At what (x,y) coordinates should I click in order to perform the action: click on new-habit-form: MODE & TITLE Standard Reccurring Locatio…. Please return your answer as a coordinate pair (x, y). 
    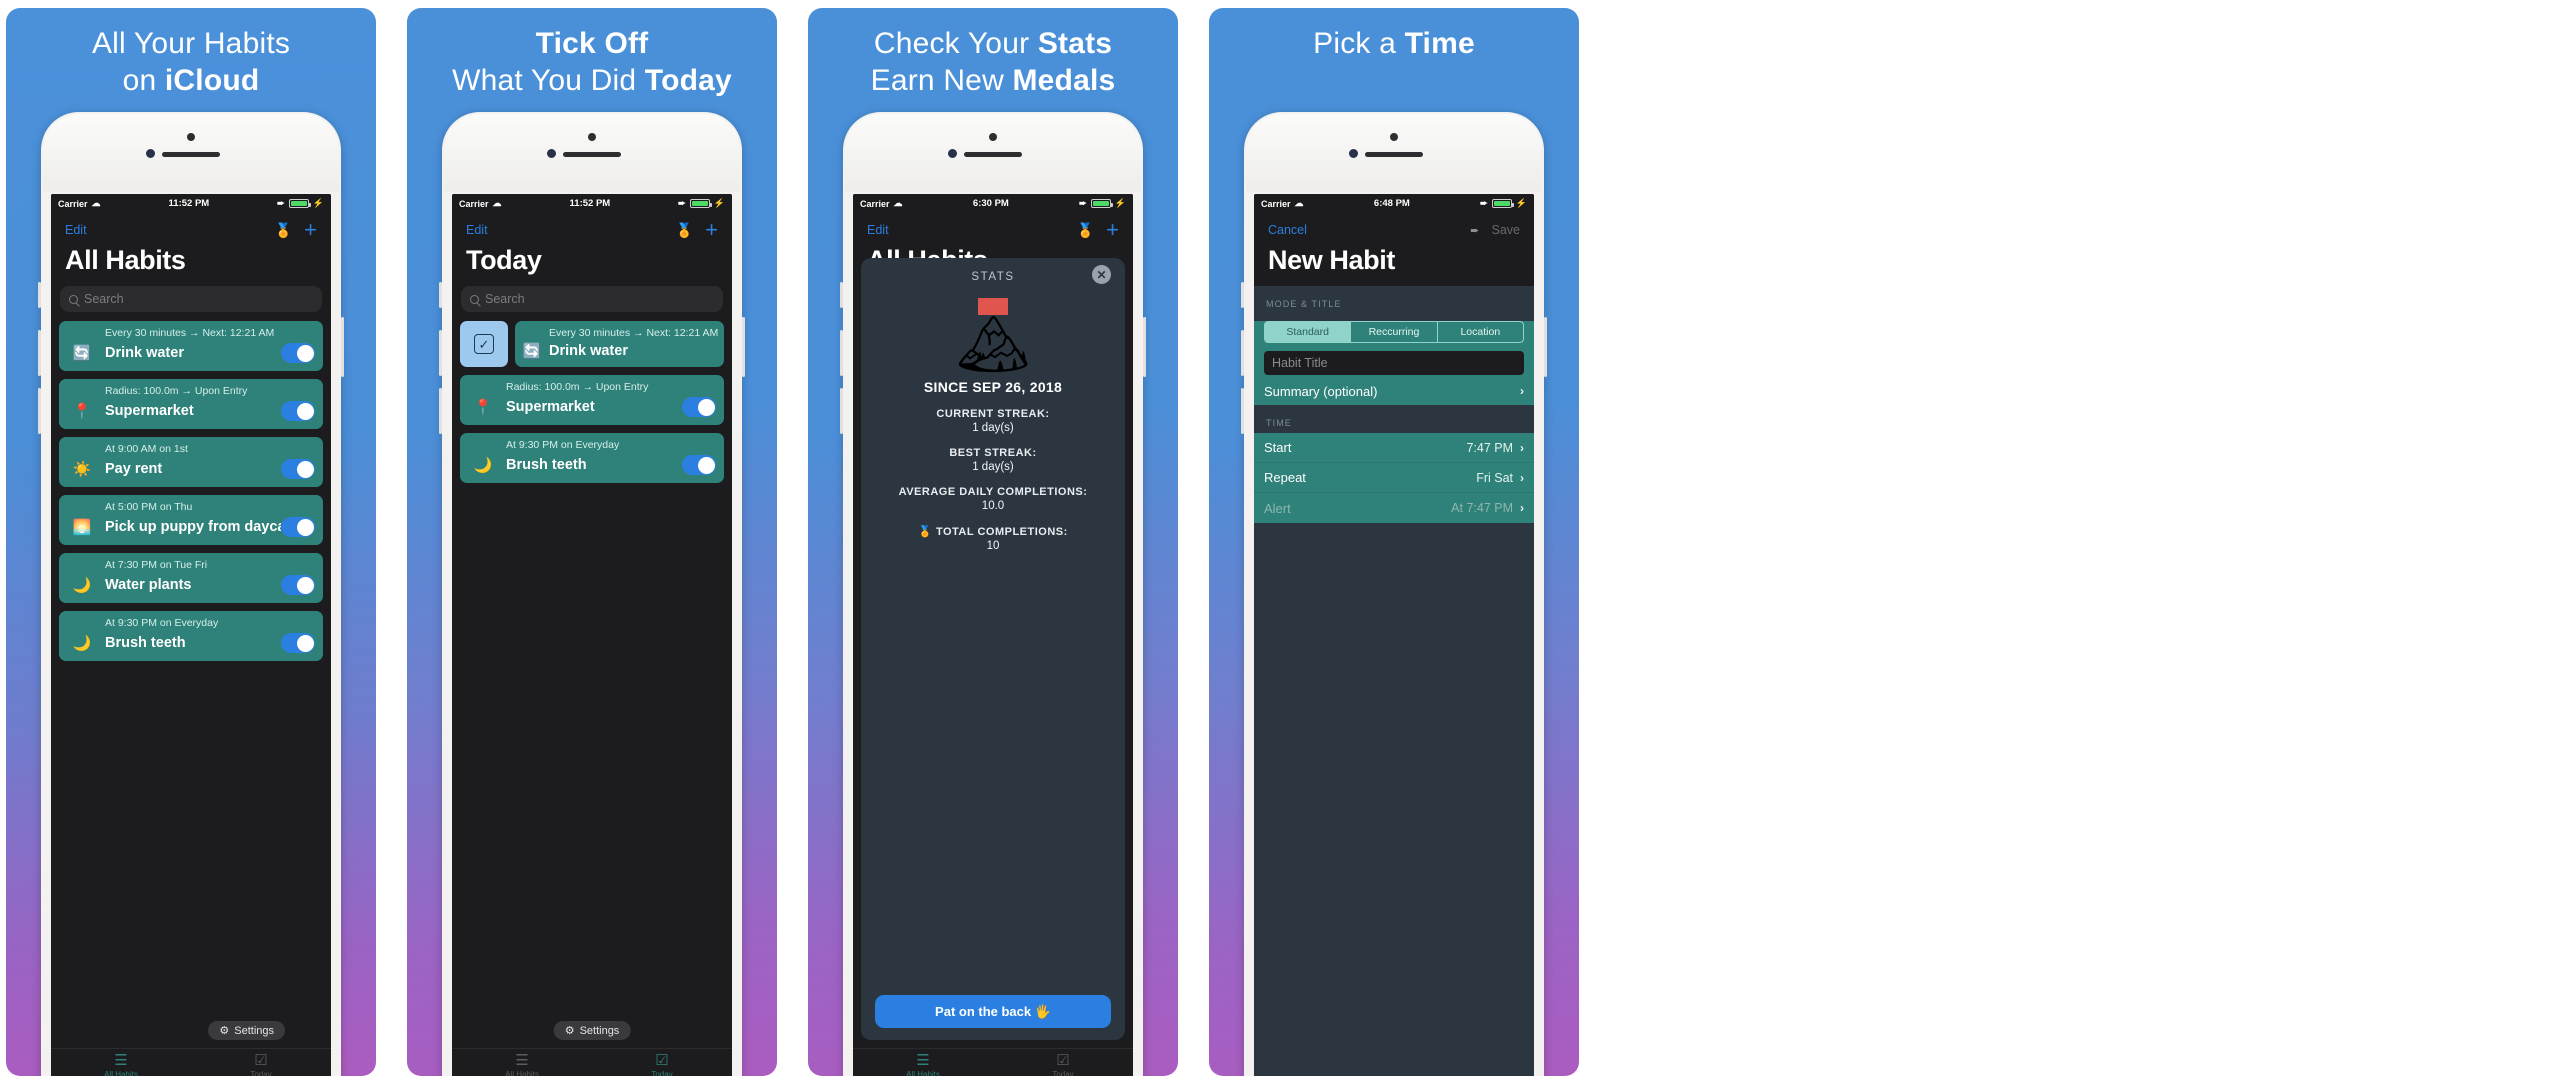
    Looking at the image, I should click on (1394, 681).